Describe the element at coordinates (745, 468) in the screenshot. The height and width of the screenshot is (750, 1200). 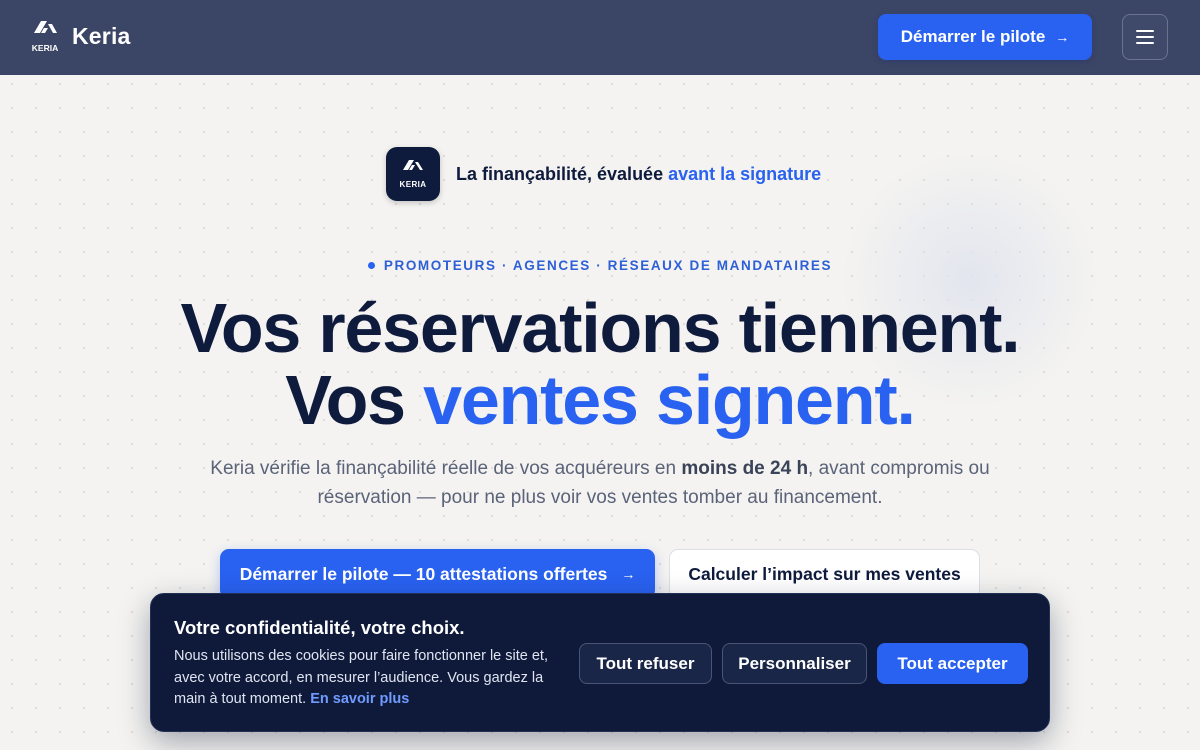
I see `subtitle-bold: moins de 24 h` at that location.